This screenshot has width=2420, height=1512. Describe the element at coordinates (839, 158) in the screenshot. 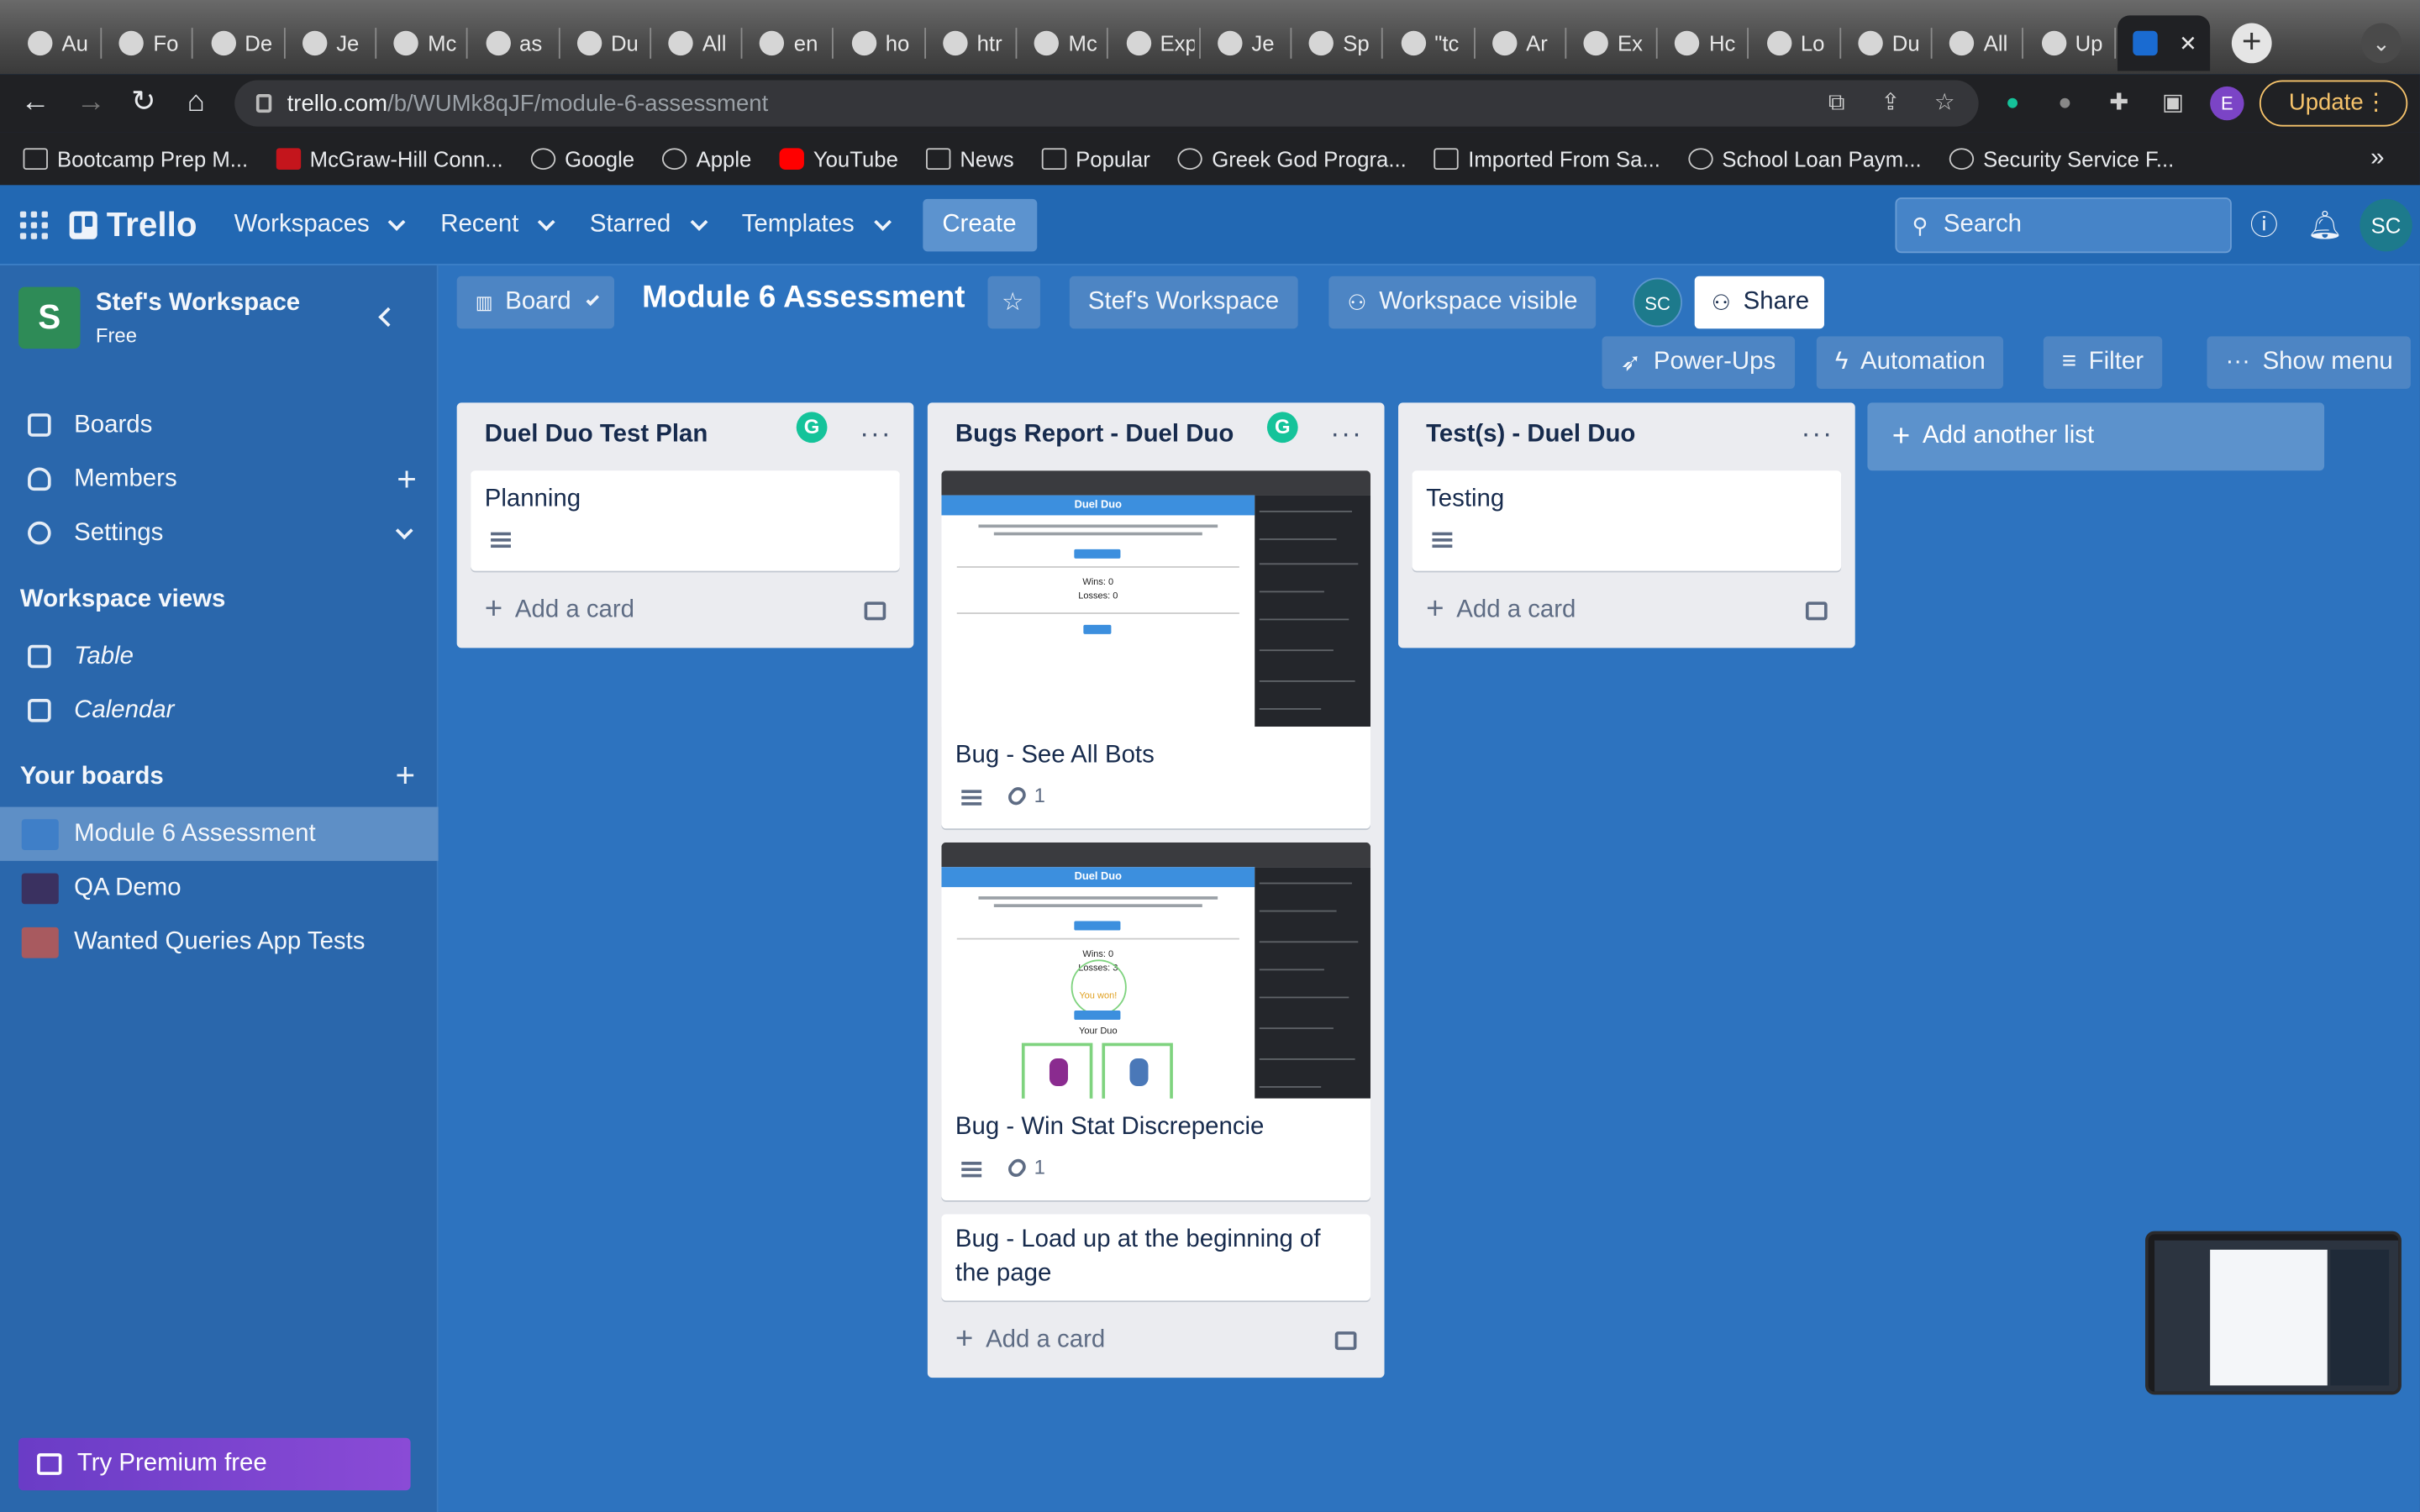

I see `bookmark-item: YouTube` at that location.